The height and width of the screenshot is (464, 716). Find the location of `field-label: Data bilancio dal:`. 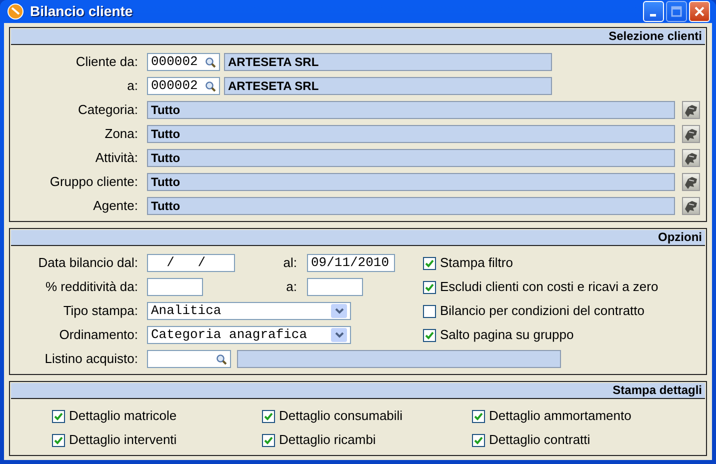

field-label: Data bilancio dal: is located at coordinates (87, 263).